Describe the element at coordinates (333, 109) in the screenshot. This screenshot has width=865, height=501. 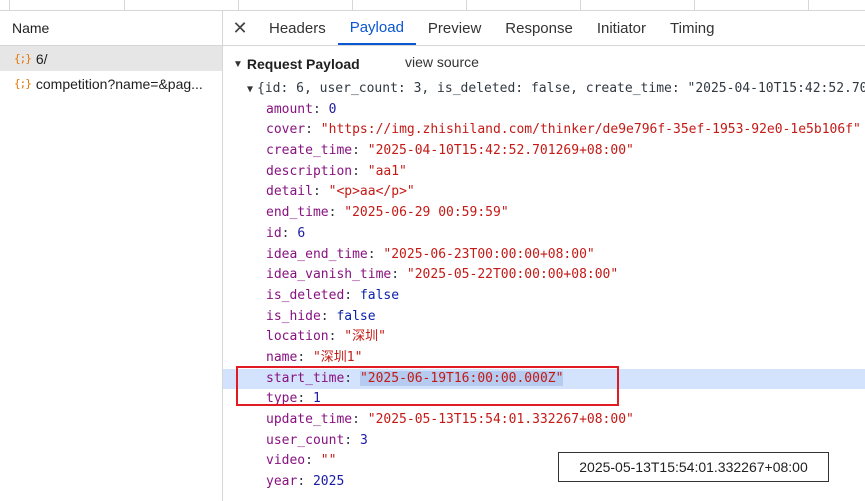
I see `property-value: 0` at that location.